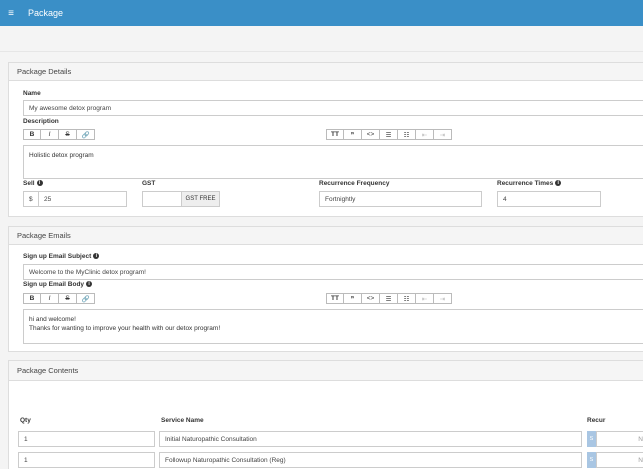 This screenshot has height=469, width=643. I want to click on subject-input: Welcome to the MyClinic detox program!, so click(333, 272).